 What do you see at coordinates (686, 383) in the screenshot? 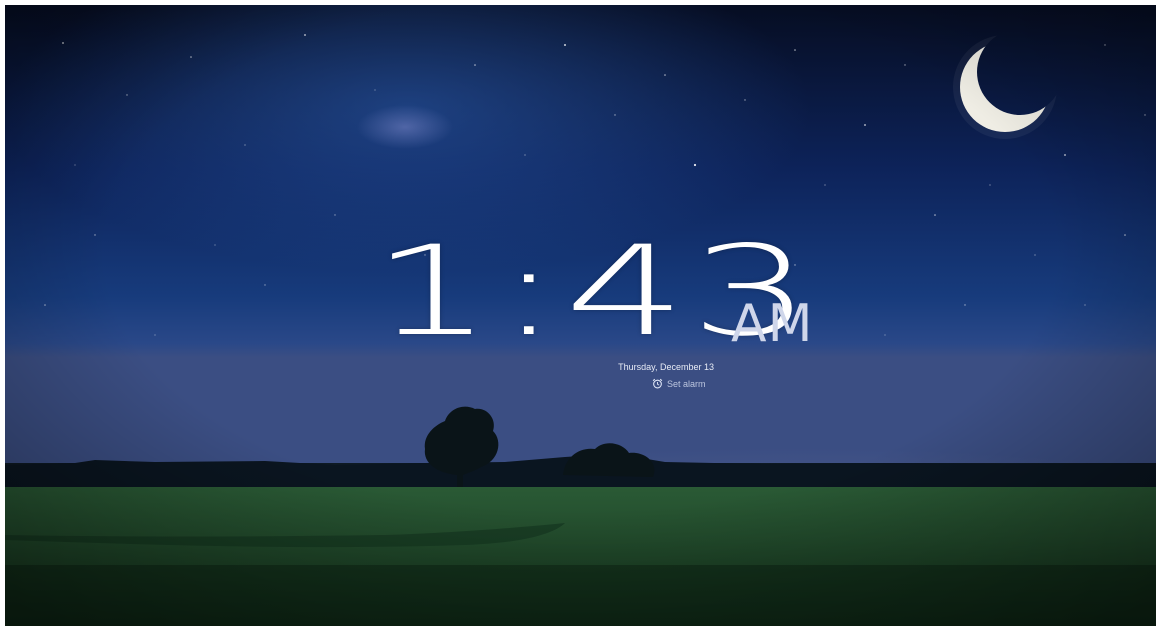
I see `set-alarm-label: Set alarm` at bounding box center [686, 383].